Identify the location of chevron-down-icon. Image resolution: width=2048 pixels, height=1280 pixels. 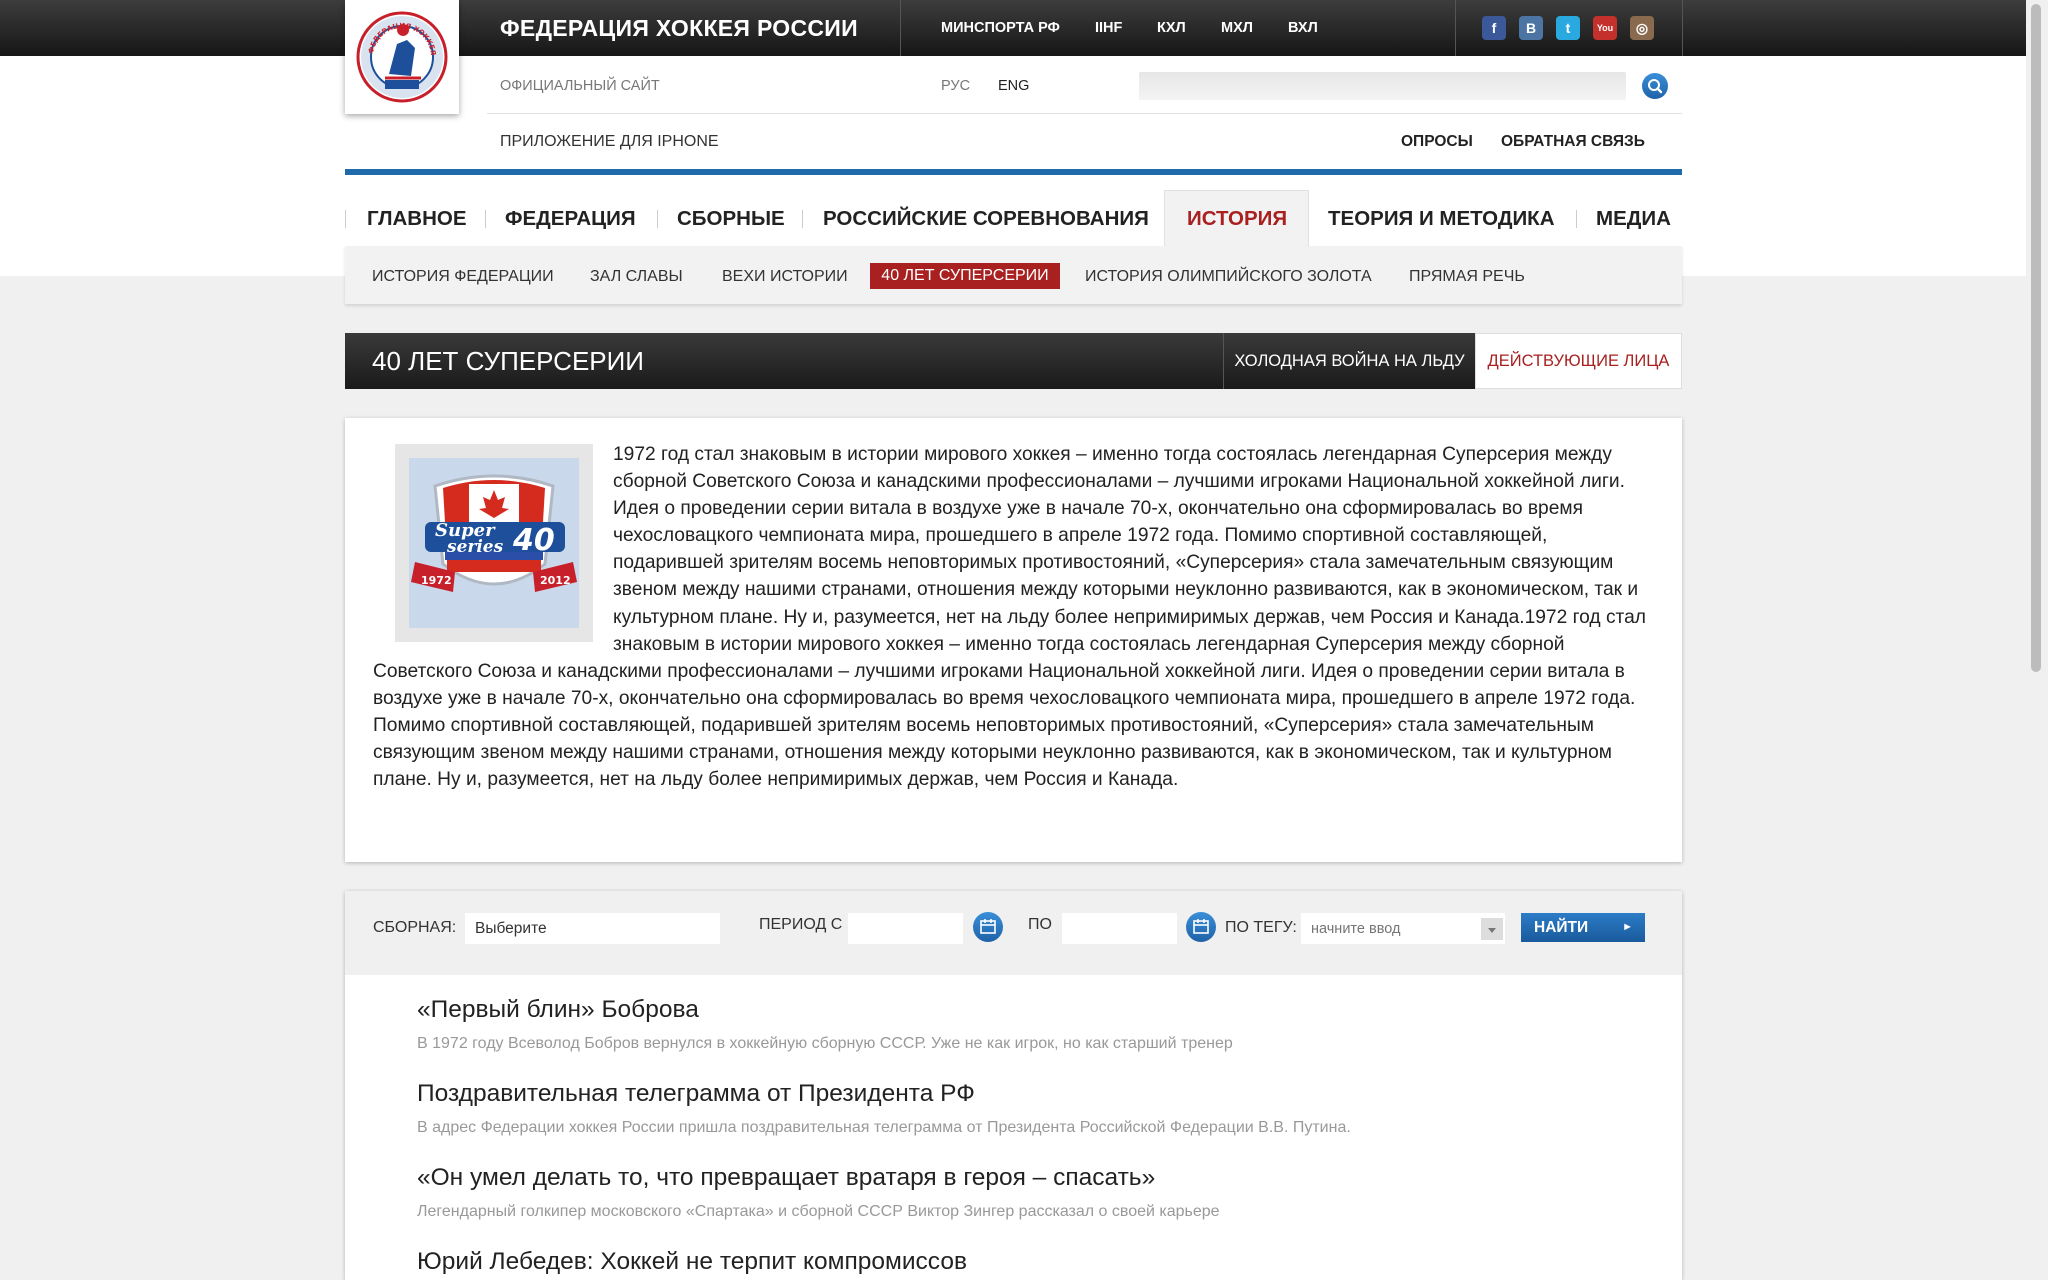
(1492, 930).